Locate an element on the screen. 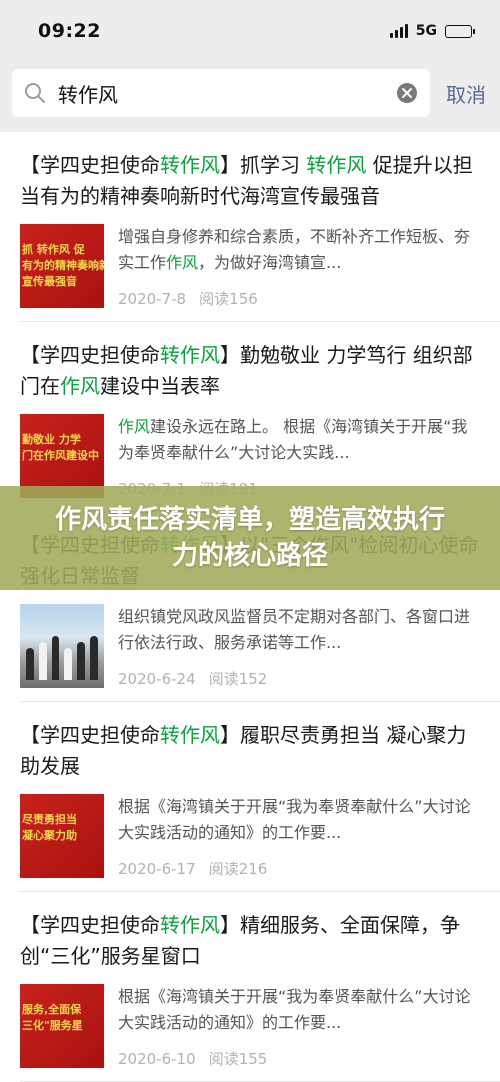 This screenshot has height=1082, width=500. thumbnail-text: 服务,全面保 三化"服务星 is located at coordinates (63, 1018).